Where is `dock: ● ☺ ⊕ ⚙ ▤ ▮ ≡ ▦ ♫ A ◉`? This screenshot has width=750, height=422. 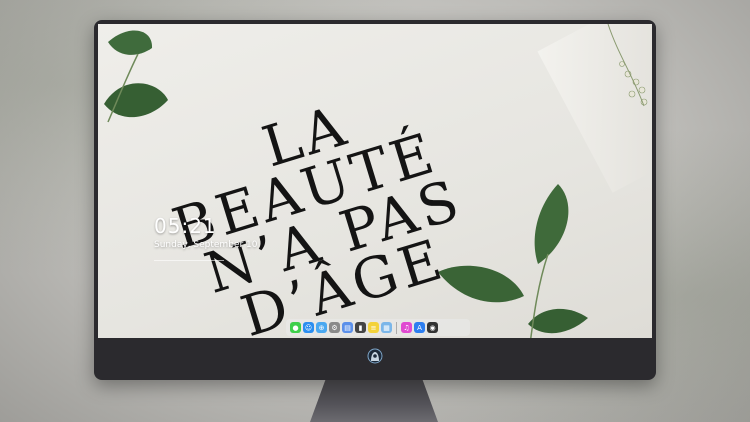
dock: ● ☺ ⊕ ⚙ ▤ ▮ ≡ ▦ ♫ A ◉ is located at coordinates (378, 327).